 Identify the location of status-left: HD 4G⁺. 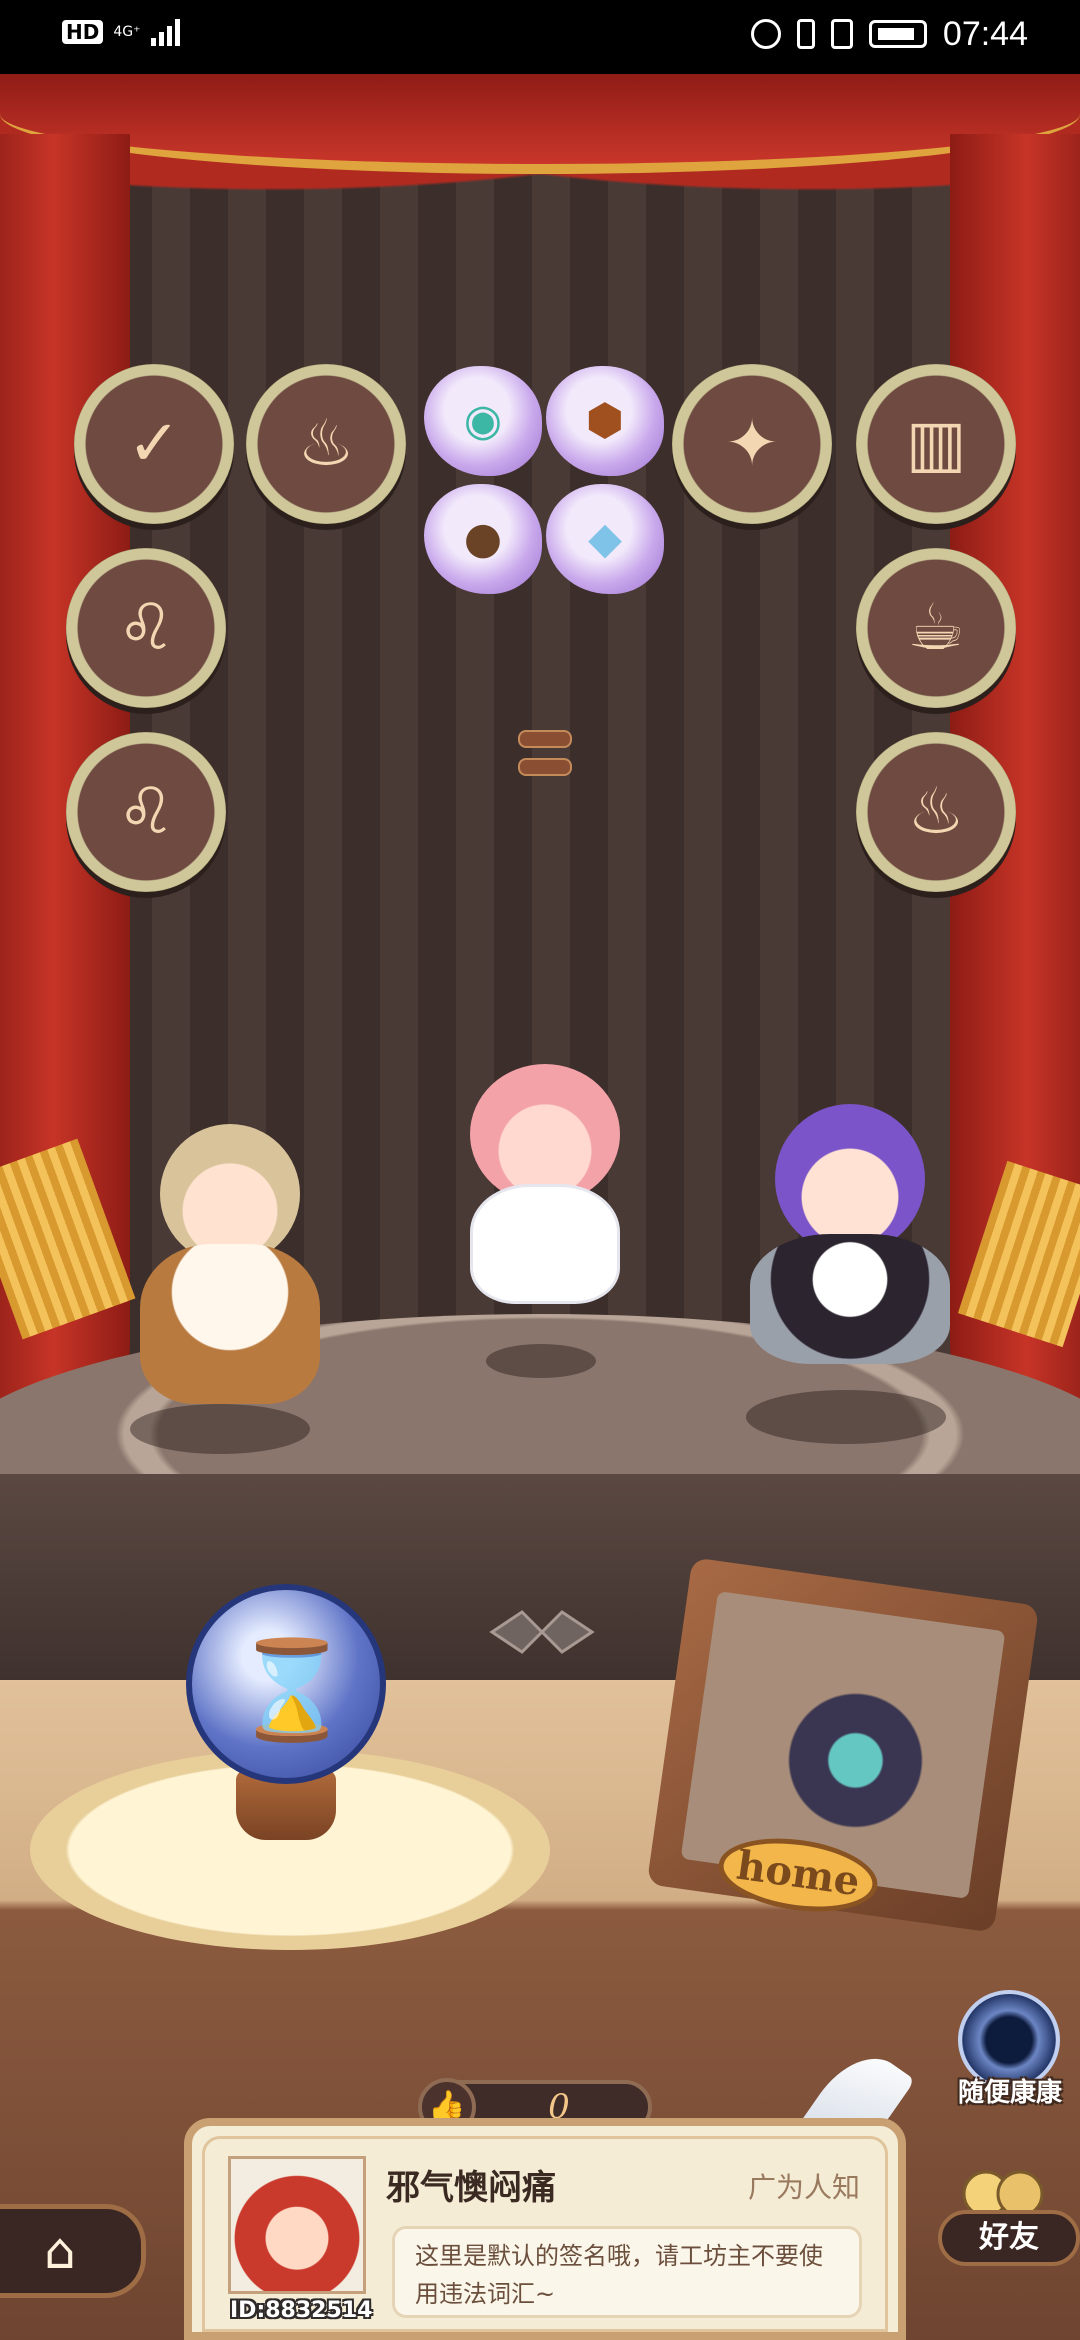
(121, 32).